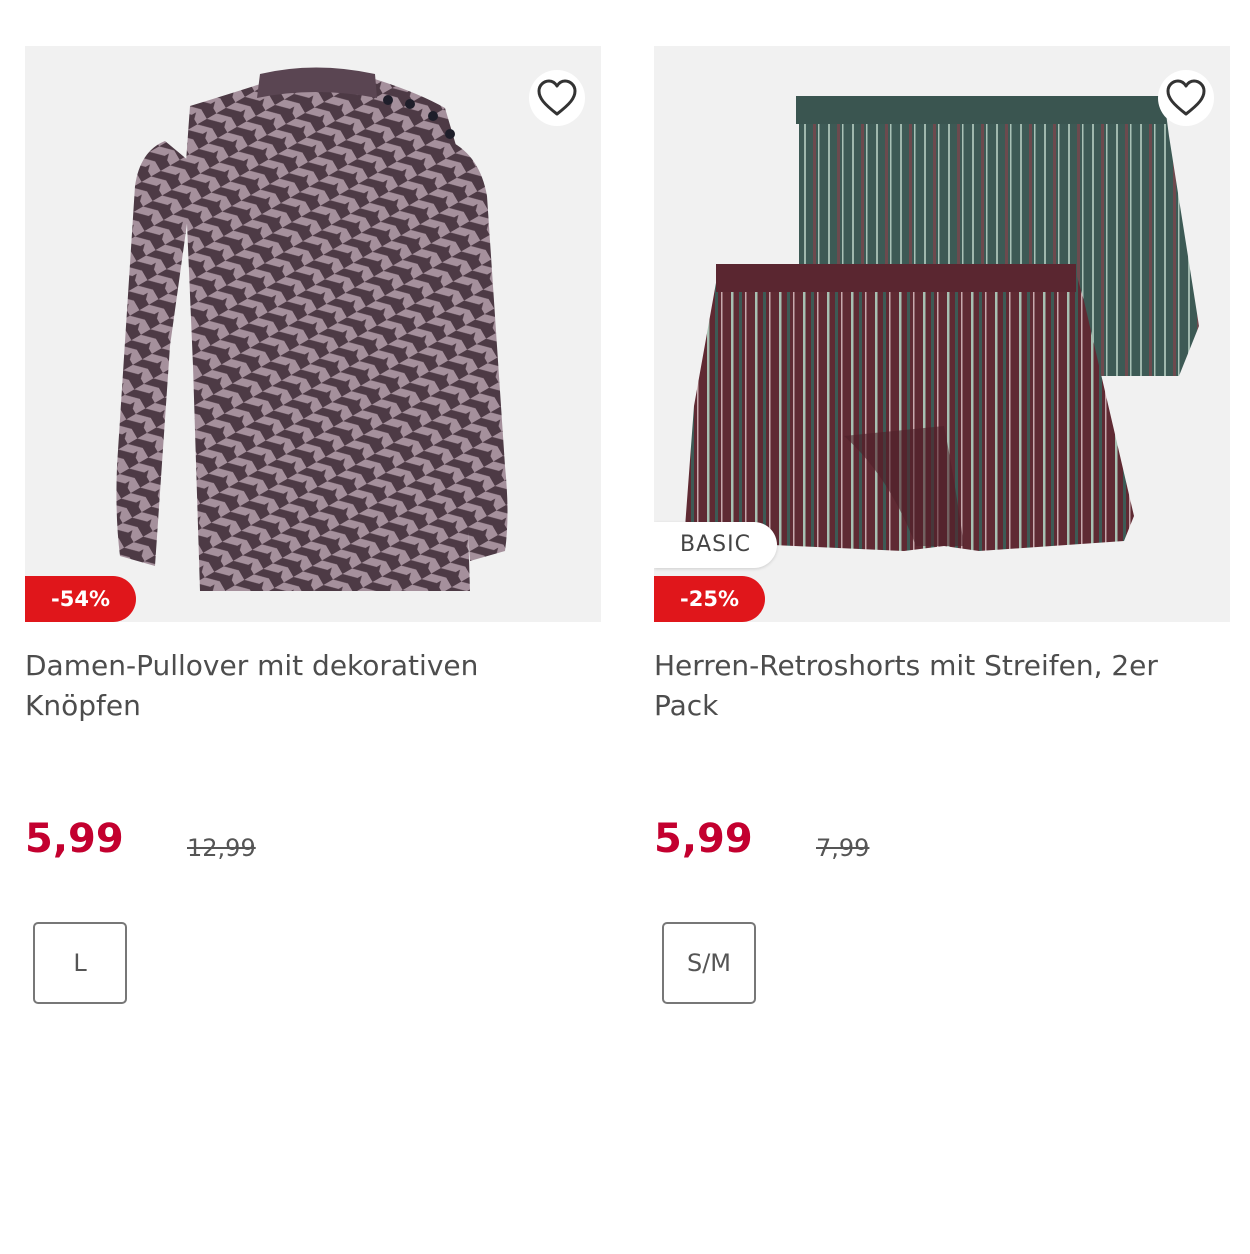 The height and width of the screenshot is (1254, 1250). What do you see at coordinates (942, 846) in the screenshot?
I see `price-row: 5,99 7,99` at bounding box center [942, 846].